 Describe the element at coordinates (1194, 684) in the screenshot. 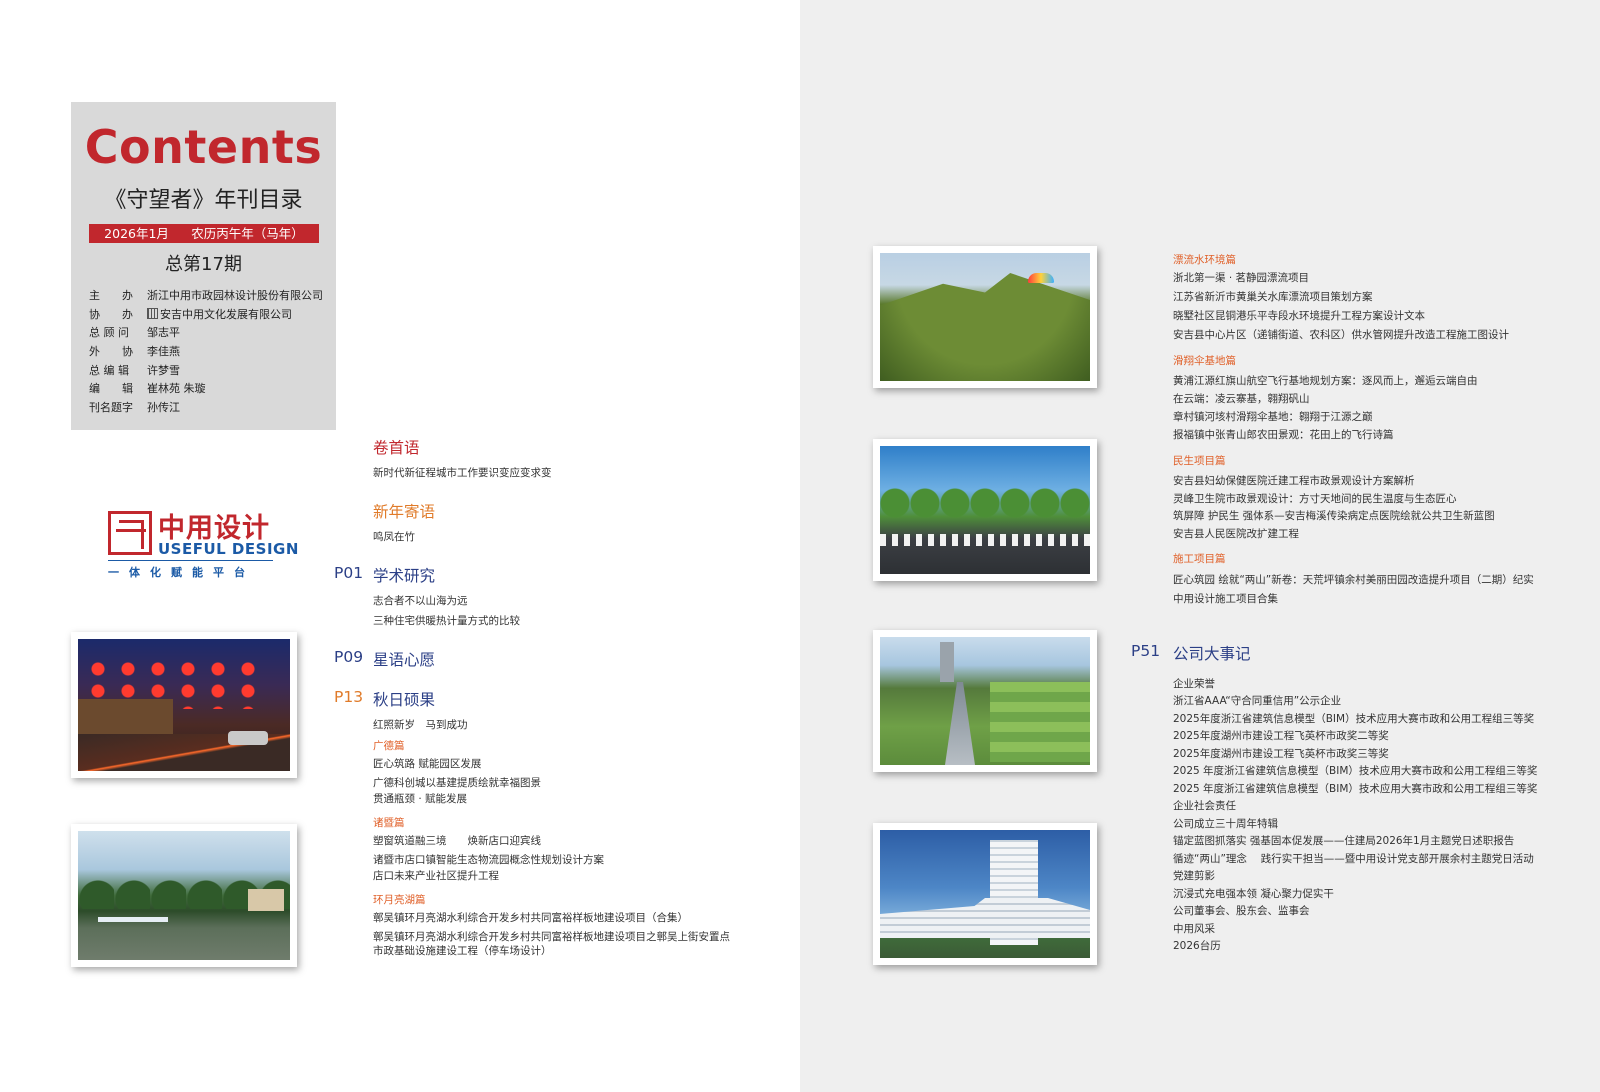

I see `toc-item: 企业荣誉` at that location.